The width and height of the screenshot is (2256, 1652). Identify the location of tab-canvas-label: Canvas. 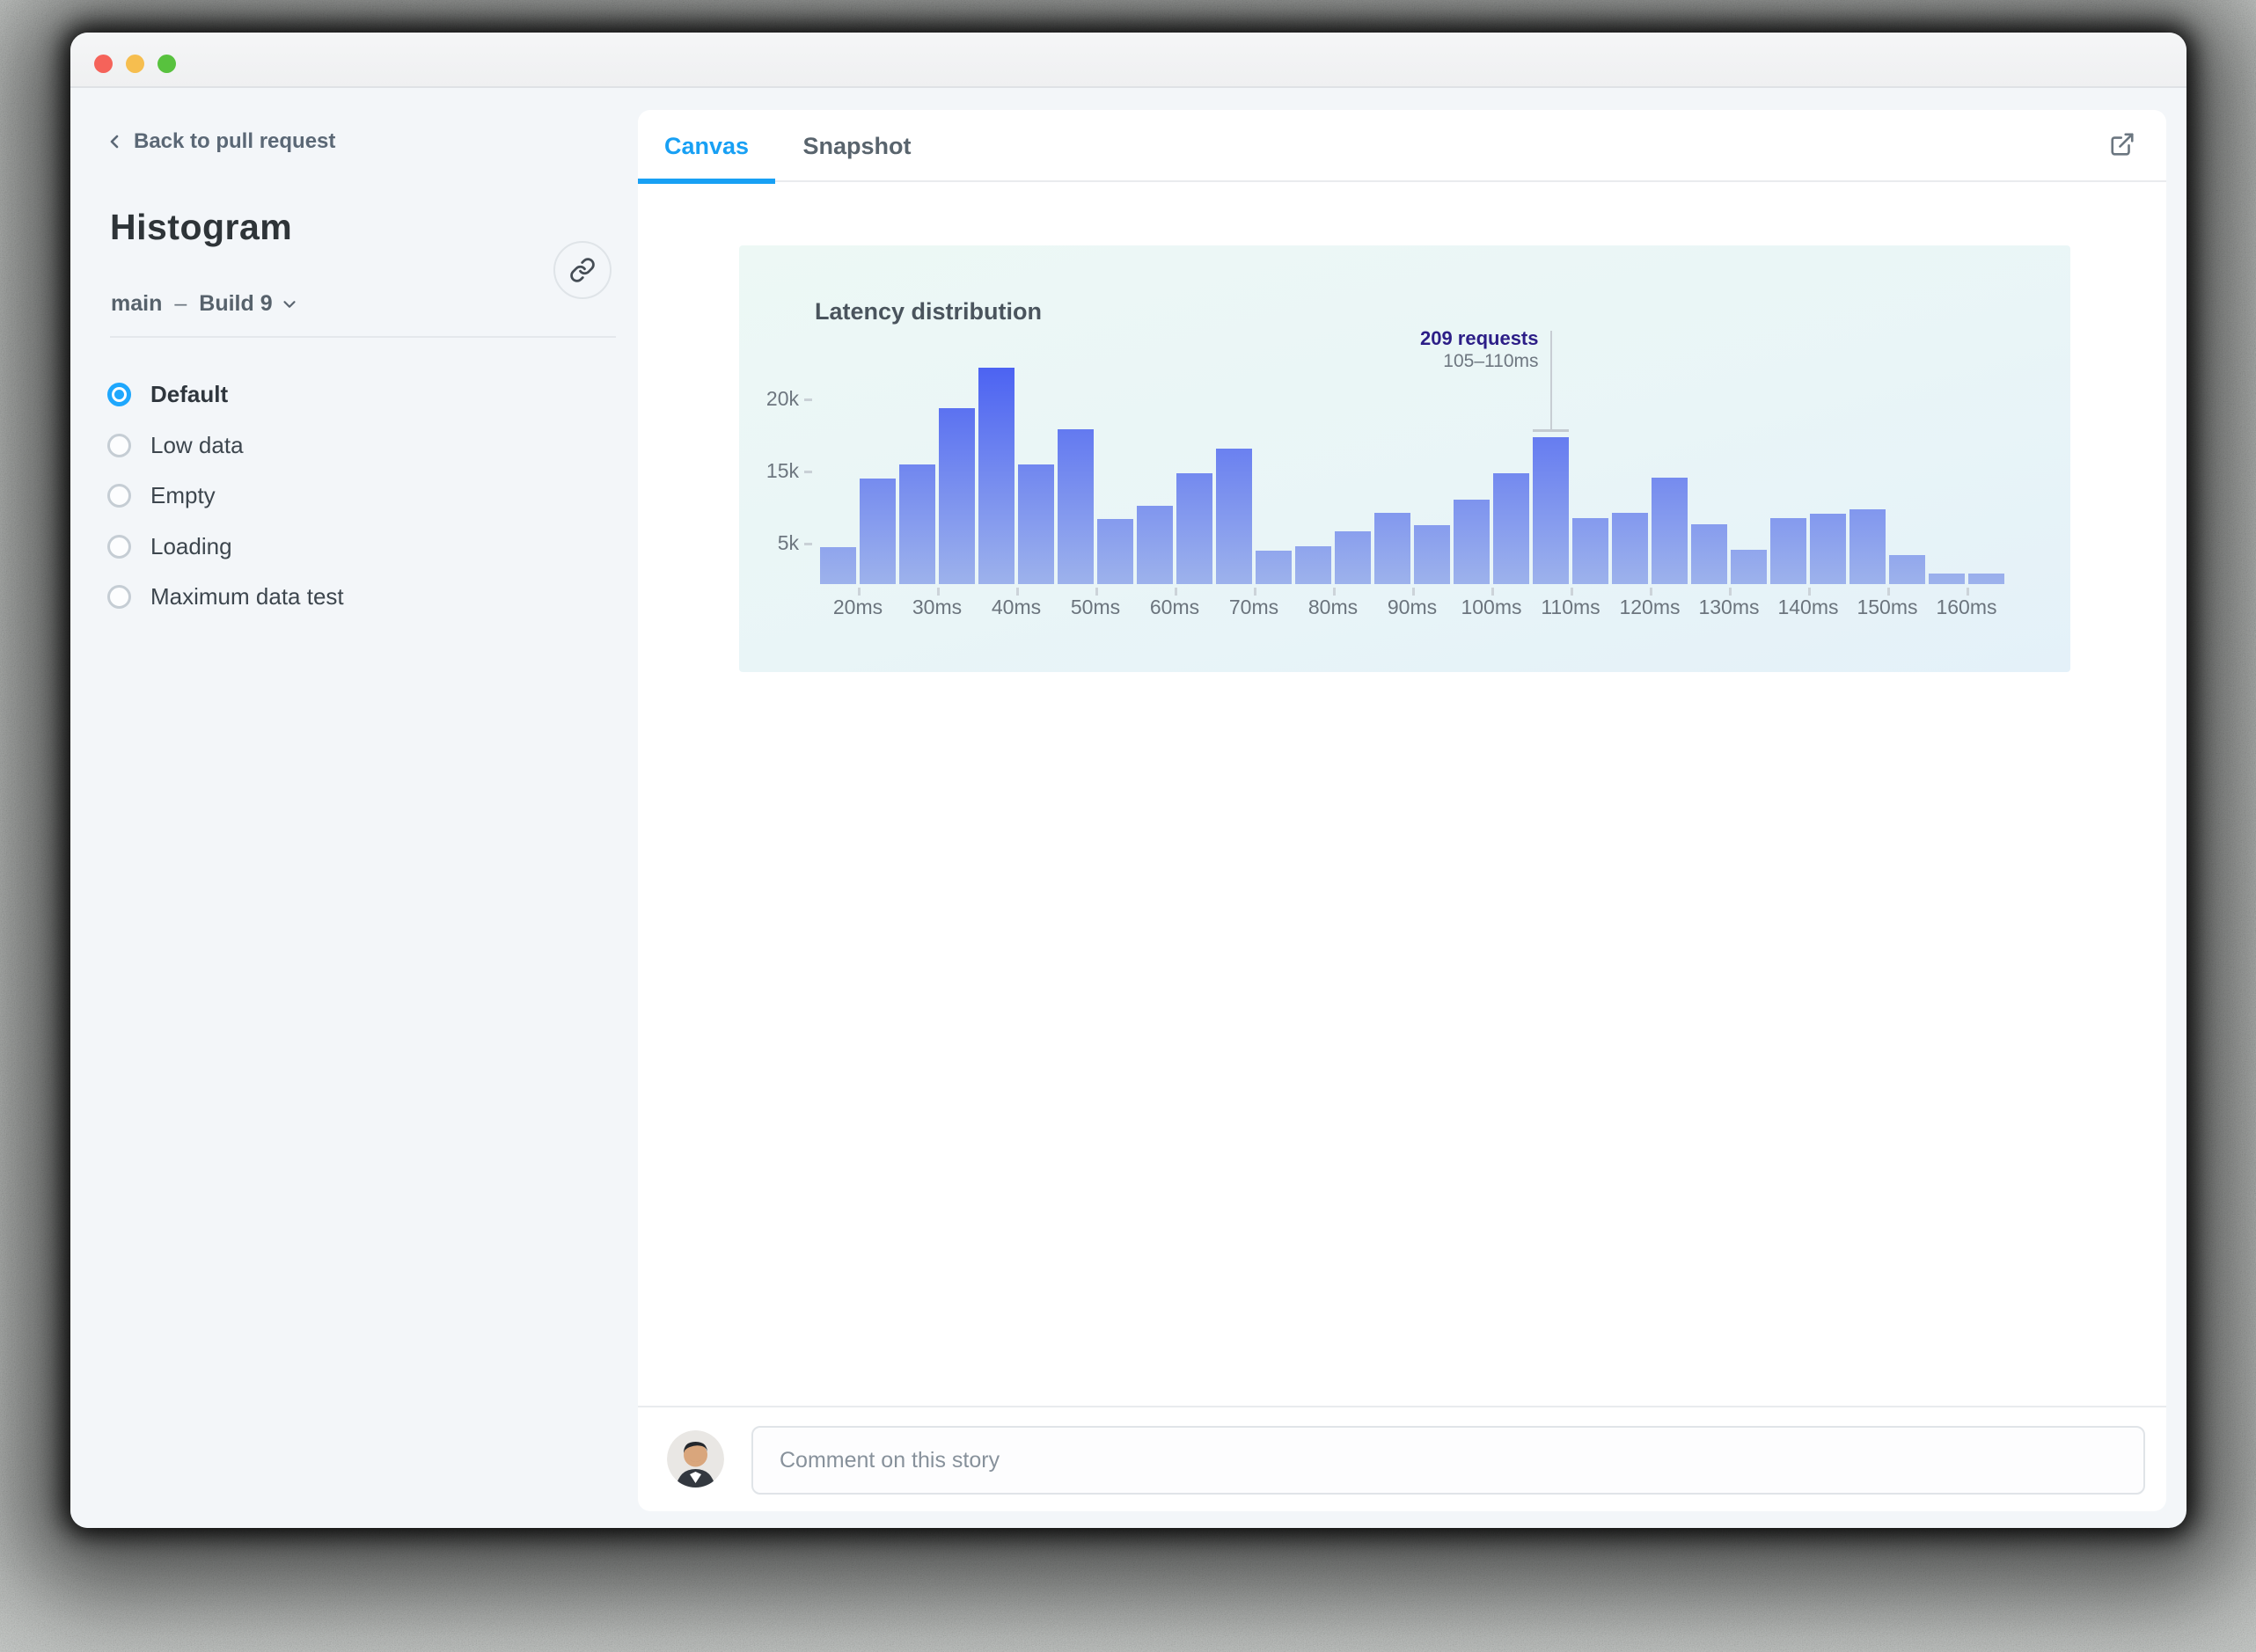
(706, 145).